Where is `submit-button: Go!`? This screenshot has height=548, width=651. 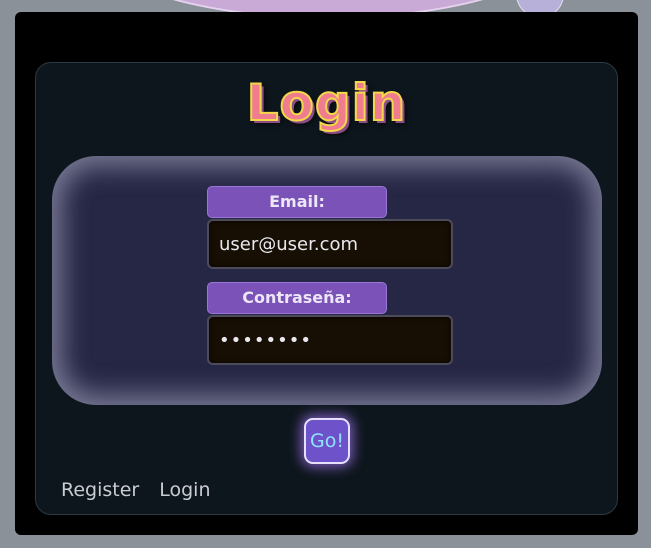
submit-button: Go! is located at coordinates (327, 441).